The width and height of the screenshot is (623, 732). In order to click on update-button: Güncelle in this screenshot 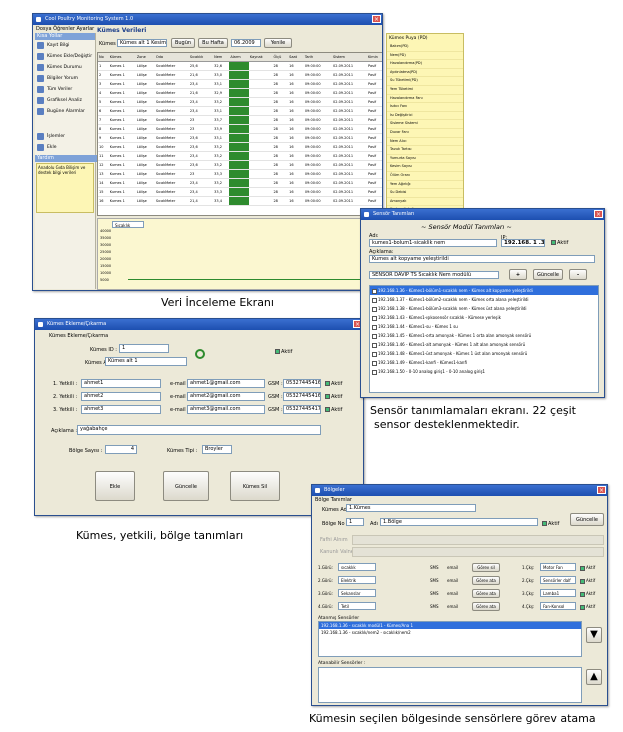, I will do `click(186, 486)`.